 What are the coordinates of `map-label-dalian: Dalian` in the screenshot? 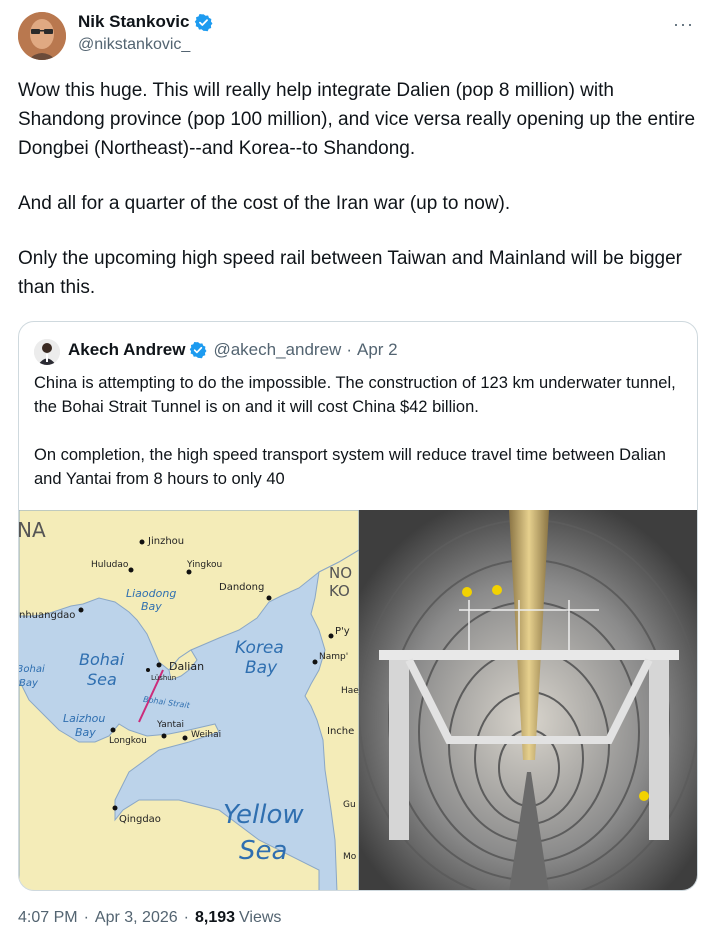 It's located at (187, 666).